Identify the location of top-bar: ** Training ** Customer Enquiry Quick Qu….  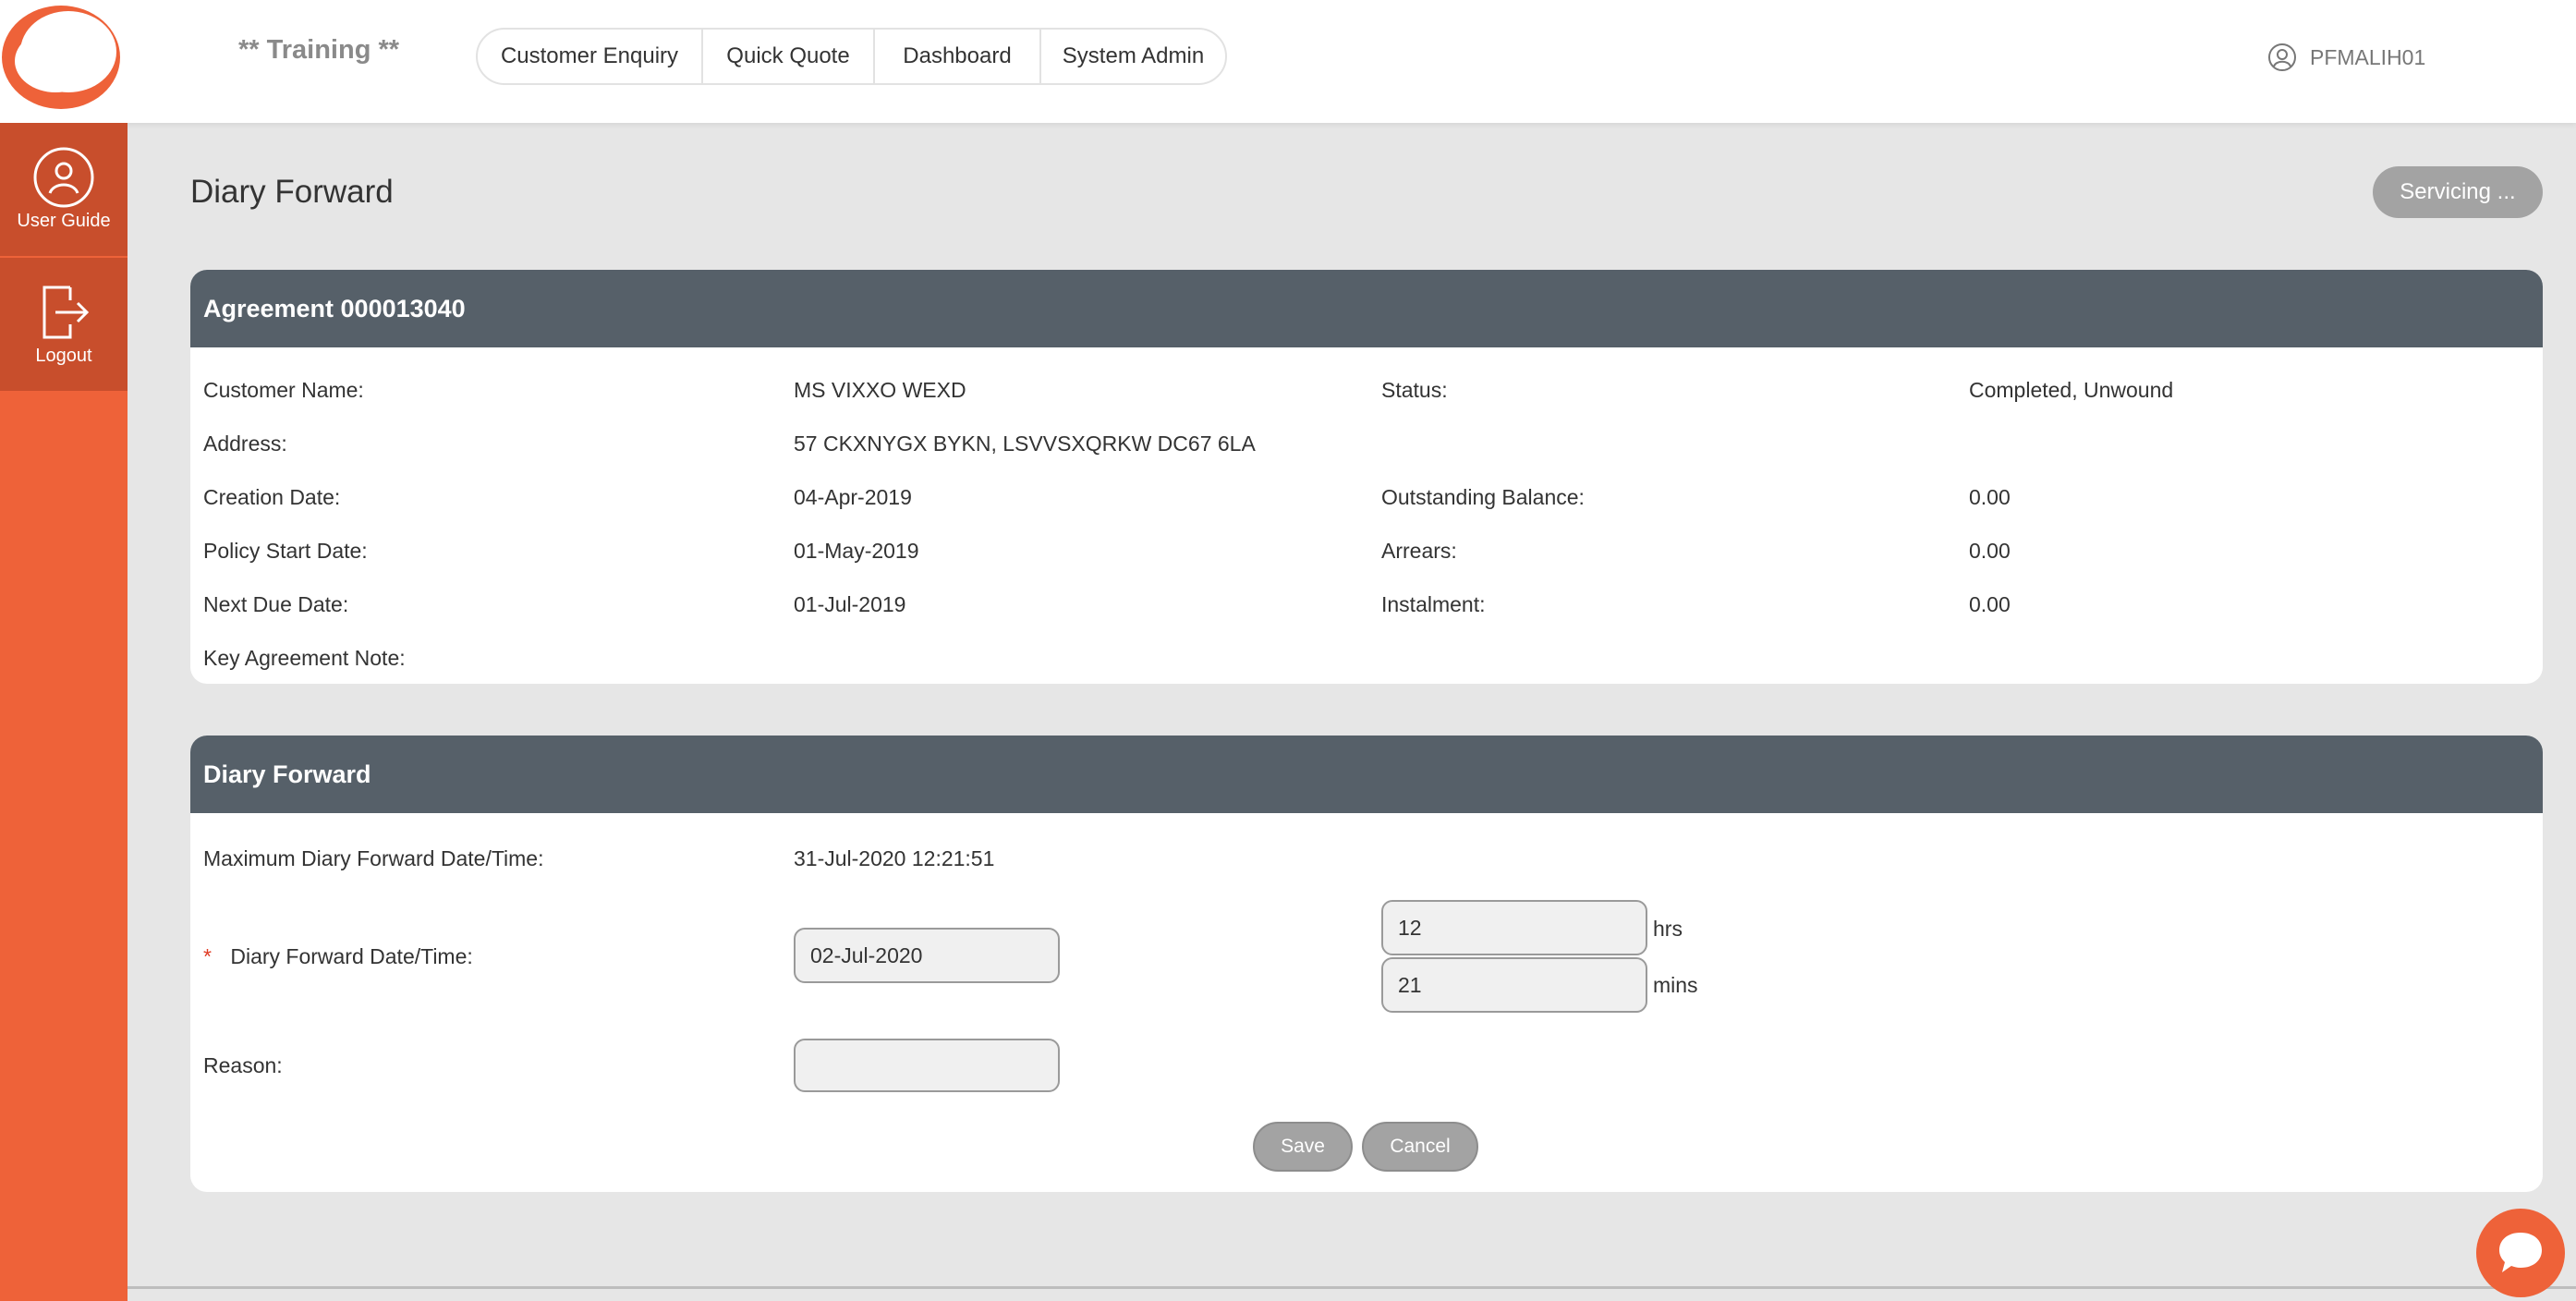
(1288, 61).